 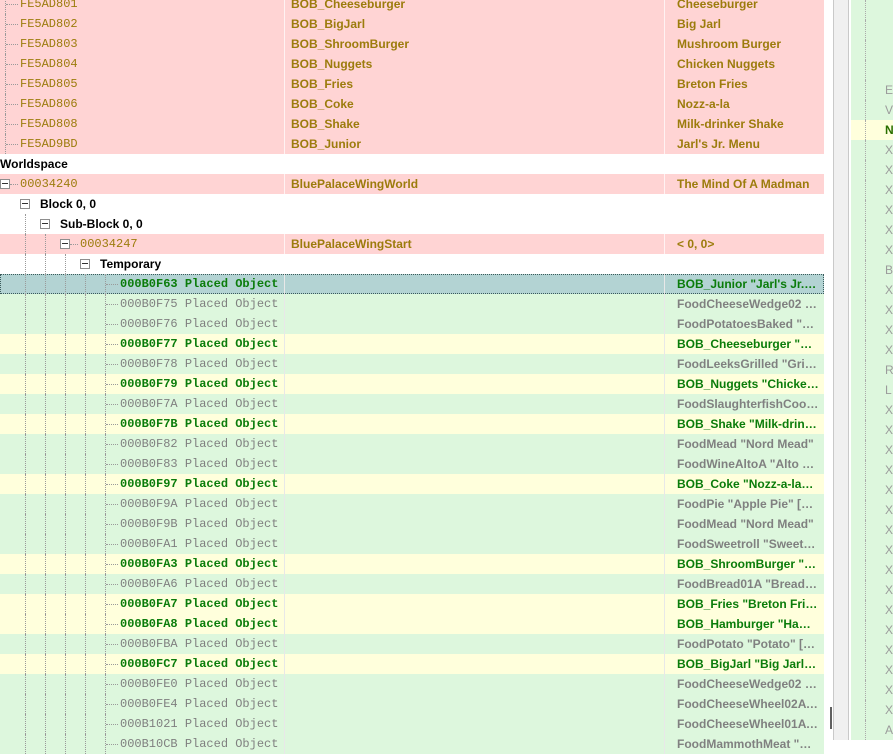 What do you see at coordinates (717, 5) in the screenshot?
I see `record-name: Cheeseburger` at bounding box center [717, 5].